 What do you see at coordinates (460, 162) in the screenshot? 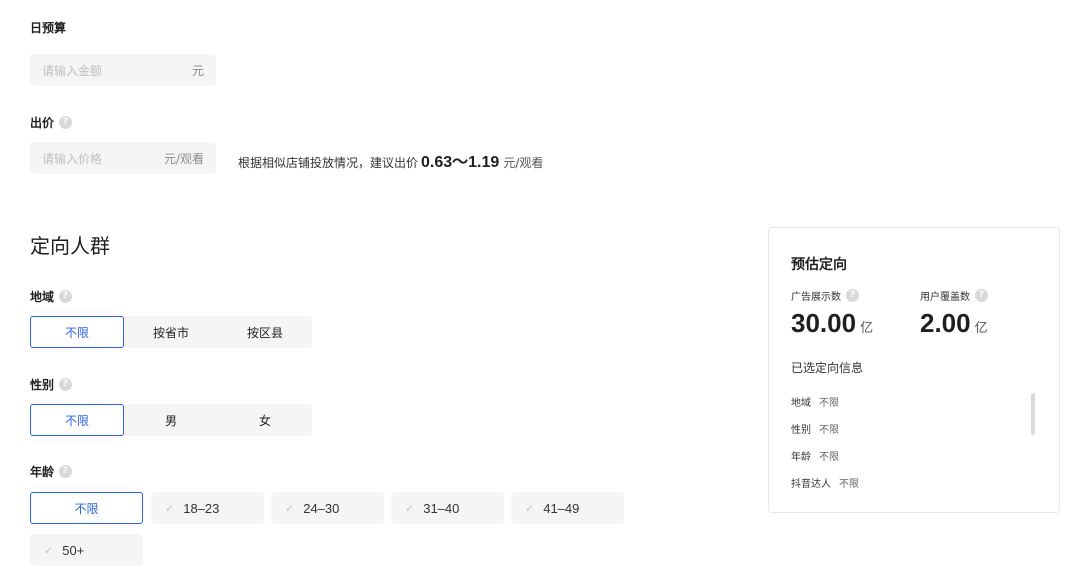
I see `bid-suggestion-range: 0.63～1.19` at bounding box center [460, 162].